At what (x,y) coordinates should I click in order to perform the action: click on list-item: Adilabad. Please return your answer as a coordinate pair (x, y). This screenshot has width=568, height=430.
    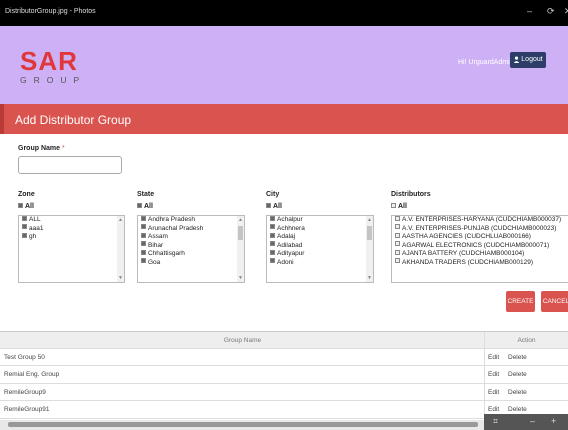
    Looking at the image, I should click on (320, 246).